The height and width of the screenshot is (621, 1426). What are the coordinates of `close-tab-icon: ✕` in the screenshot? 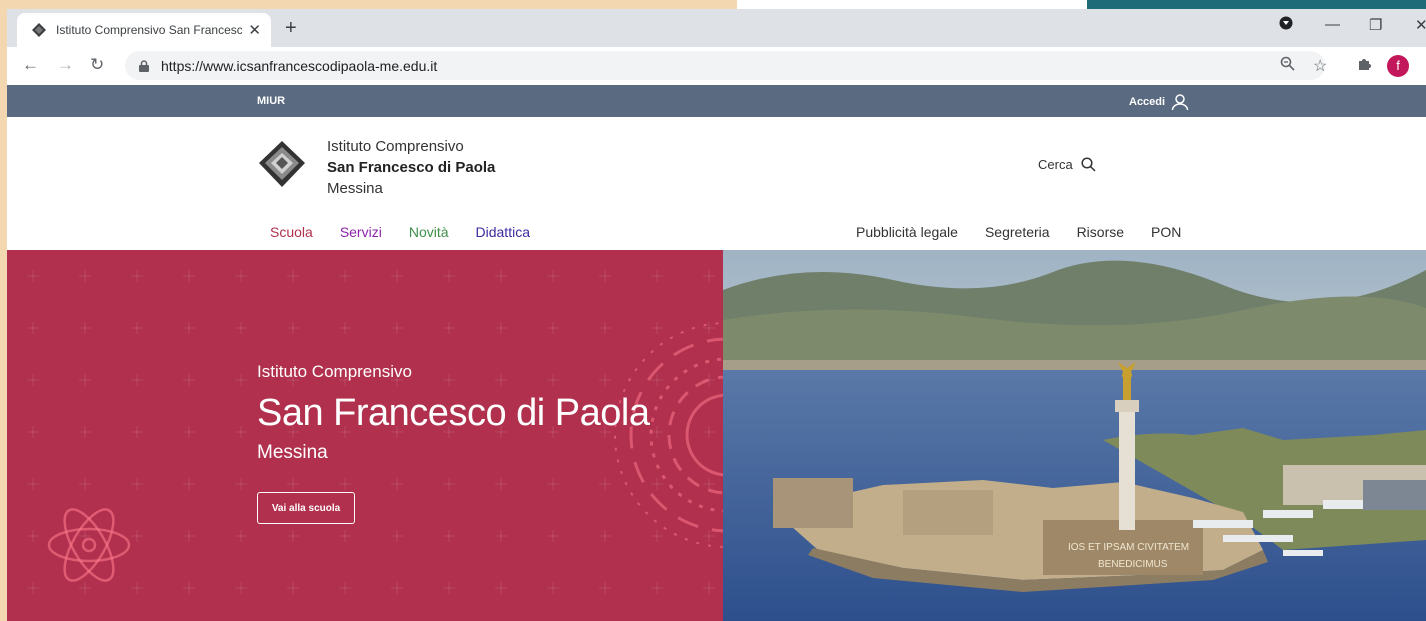 It's located at (254, 30).